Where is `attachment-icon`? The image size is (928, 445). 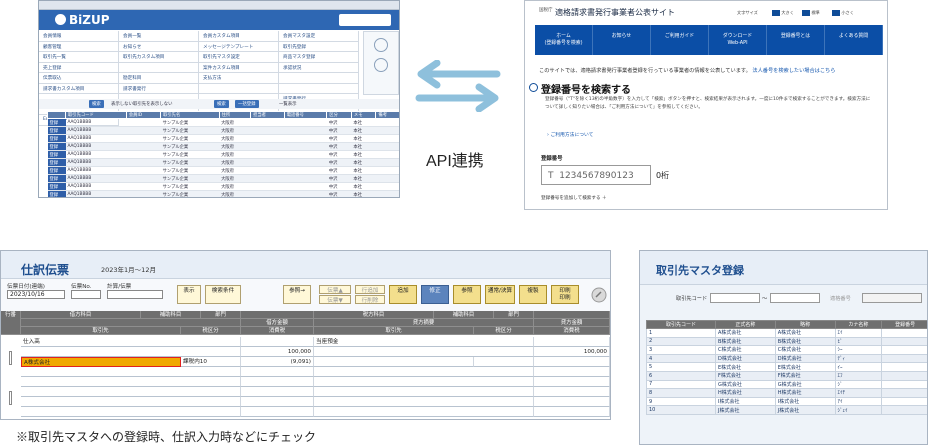 attachment-icon is located at coordinates (599, 295).